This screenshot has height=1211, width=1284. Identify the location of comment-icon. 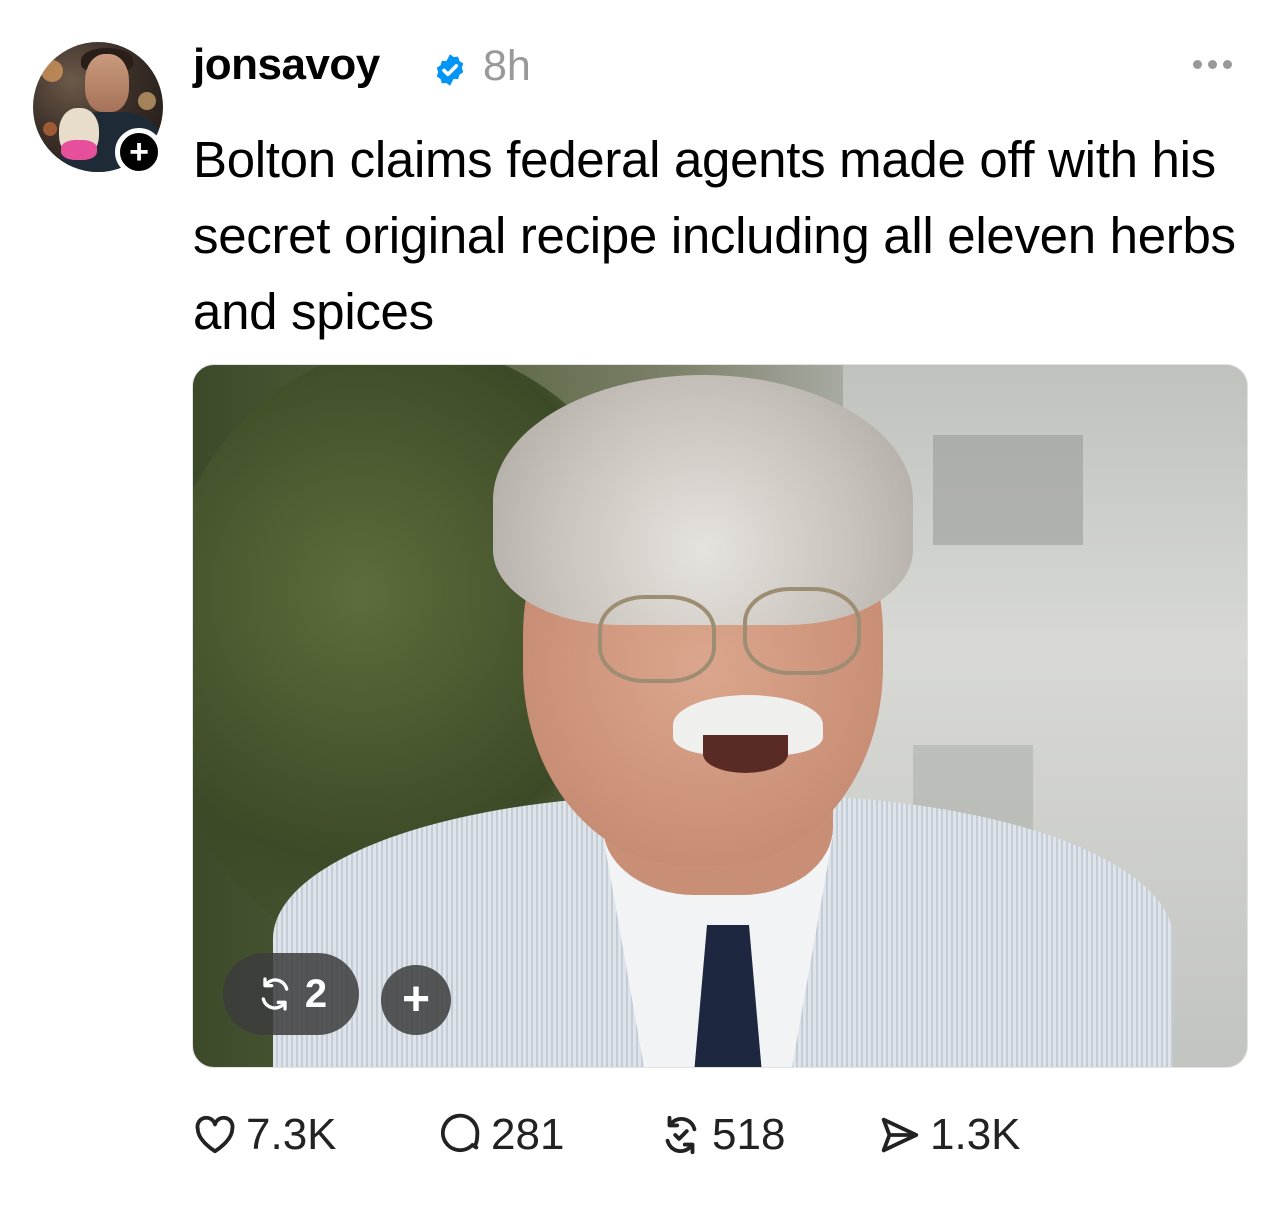
(460, 1133).